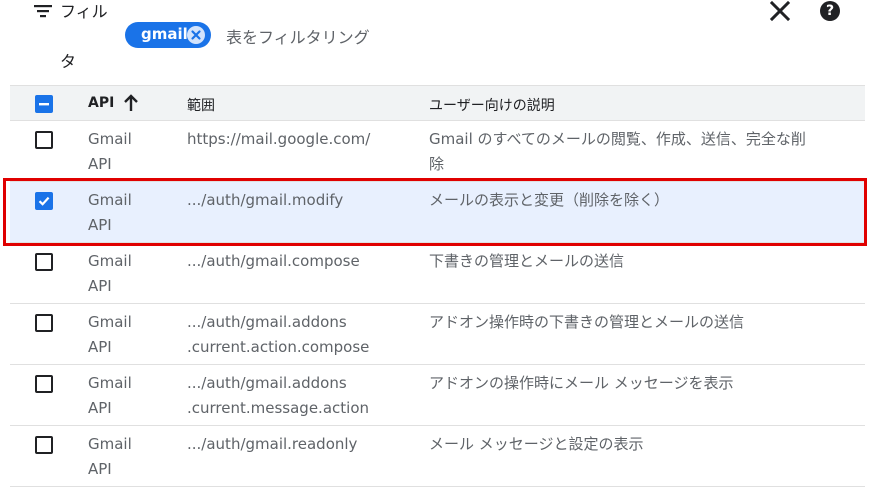  I want to click on scope-cell: .../auth/gmail.compose, so click(273, 261).